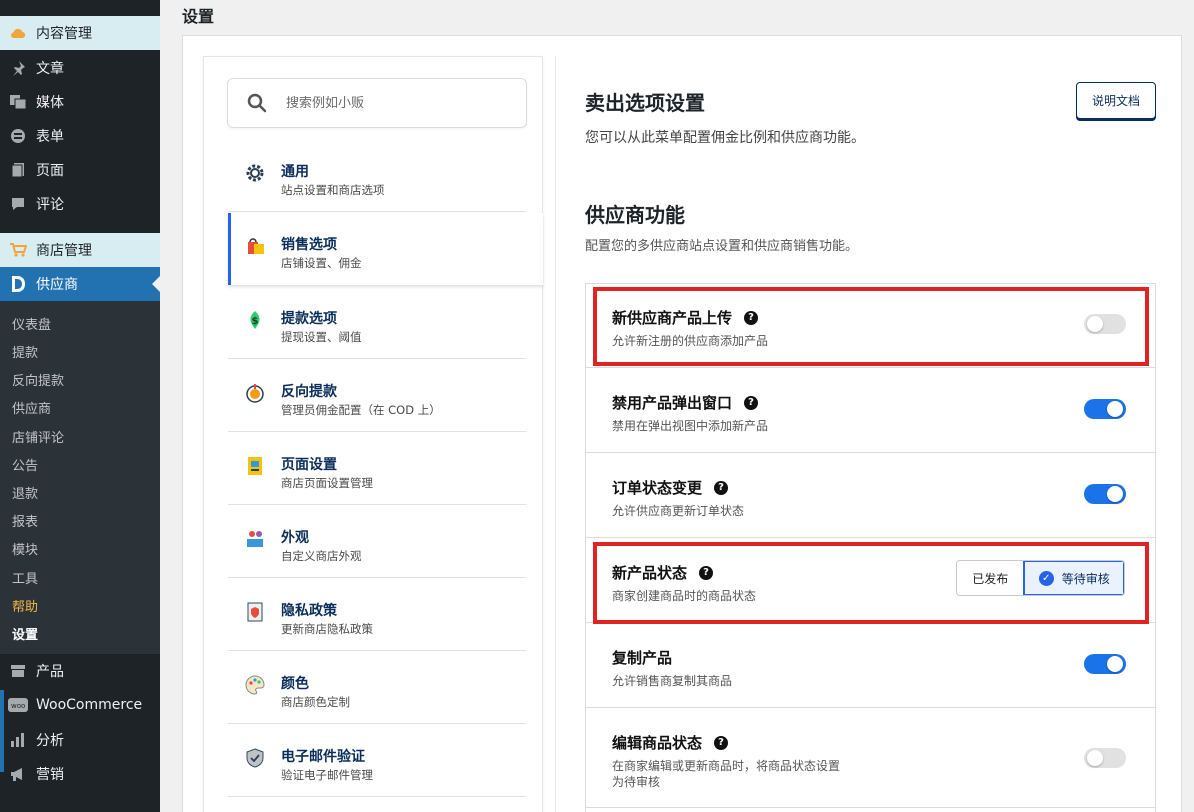 This screenshot has height=812, width=1194. Describe the element at coordinates (1116, 100) in the screenshot. I see `documentation-button: 说明文档` at that location.